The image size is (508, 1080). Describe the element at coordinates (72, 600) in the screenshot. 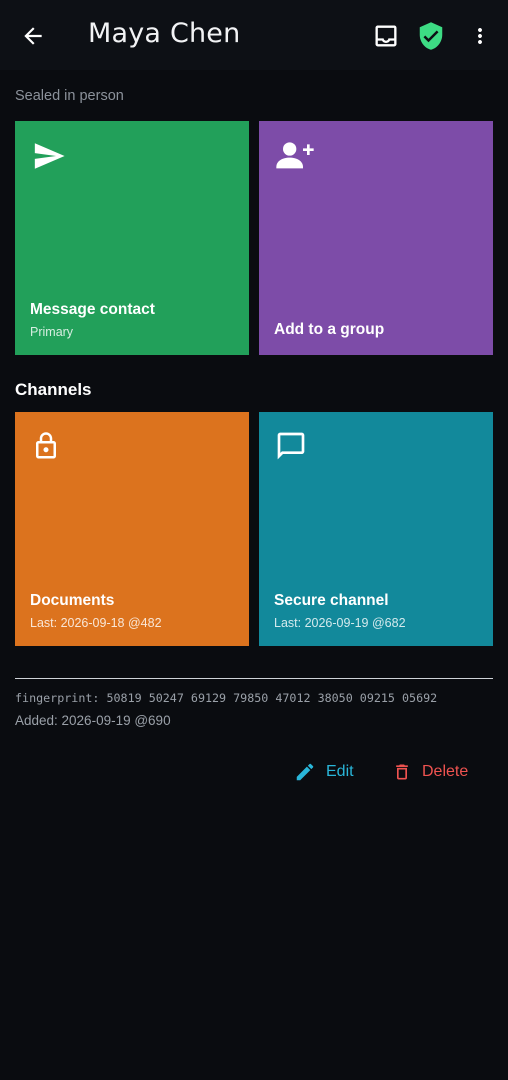

I see `tile-label: Documents` at that location.